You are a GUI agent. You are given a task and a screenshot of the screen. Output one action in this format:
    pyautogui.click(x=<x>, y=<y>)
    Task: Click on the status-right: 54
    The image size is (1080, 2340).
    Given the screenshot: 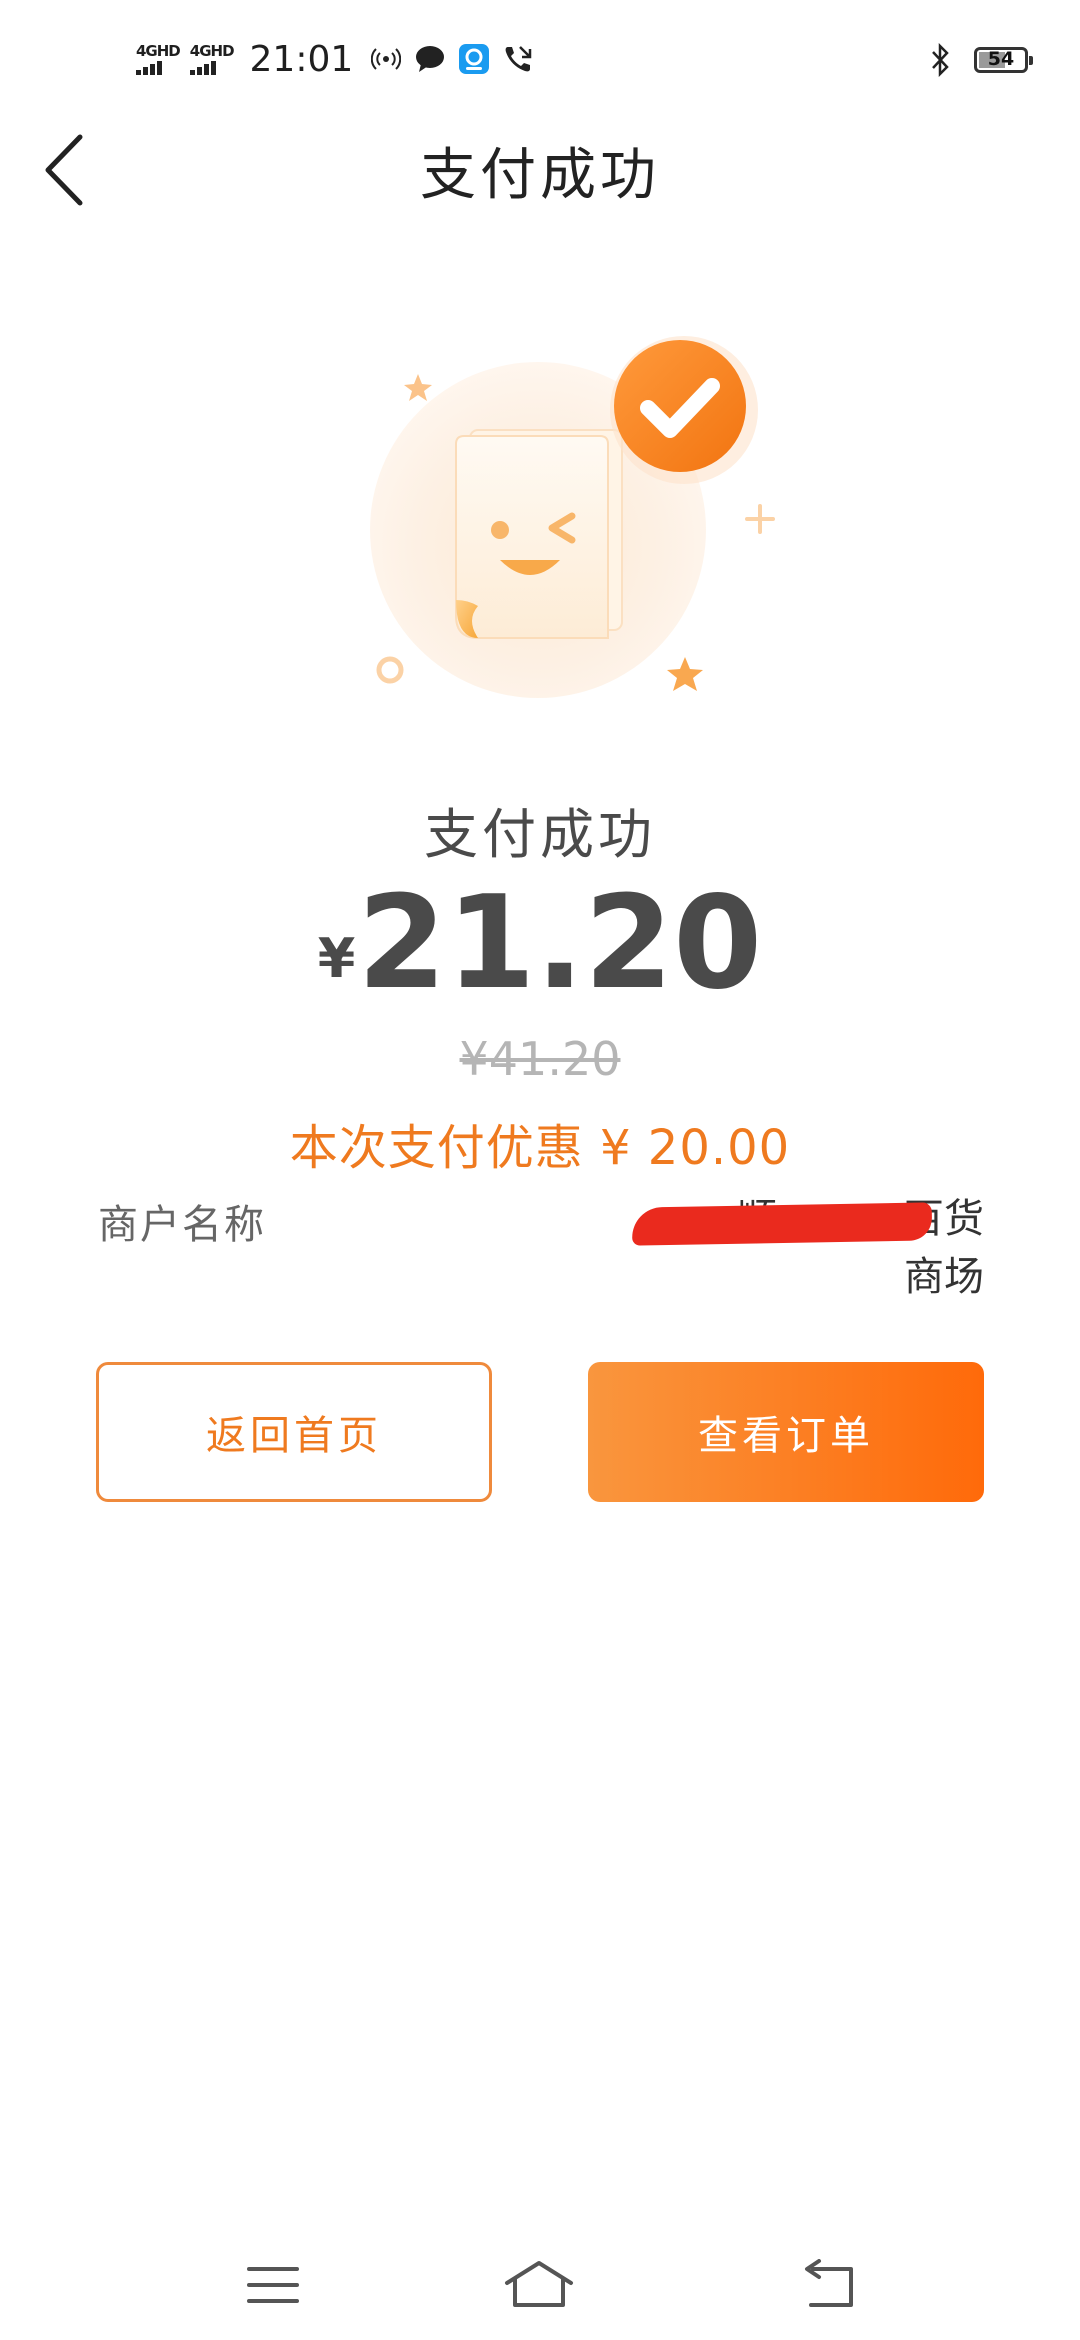 What is the action you would take?
    pyautogui.click(x=978, y=60)
    